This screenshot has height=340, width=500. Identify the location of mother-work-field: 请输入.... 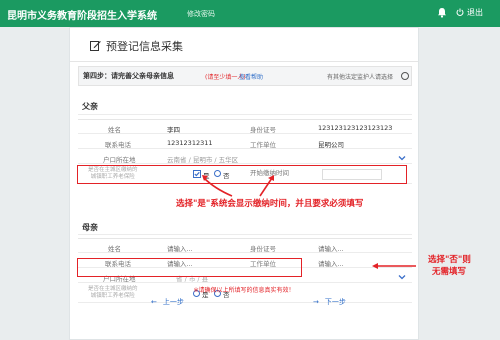
(331, 263).